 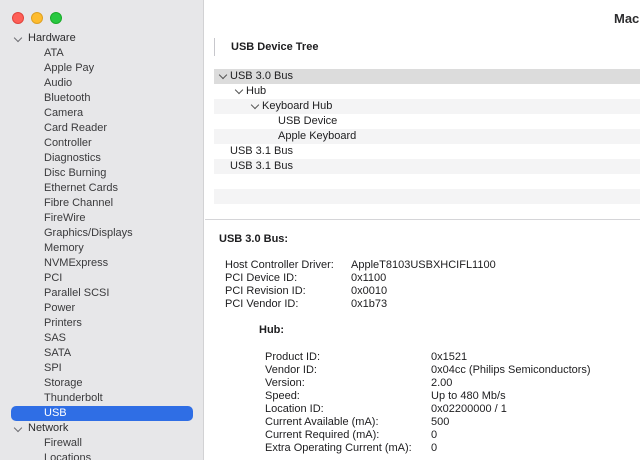 I want to click on property-row: PCI Device ID: 0x1100, so click(x=430, y=278).